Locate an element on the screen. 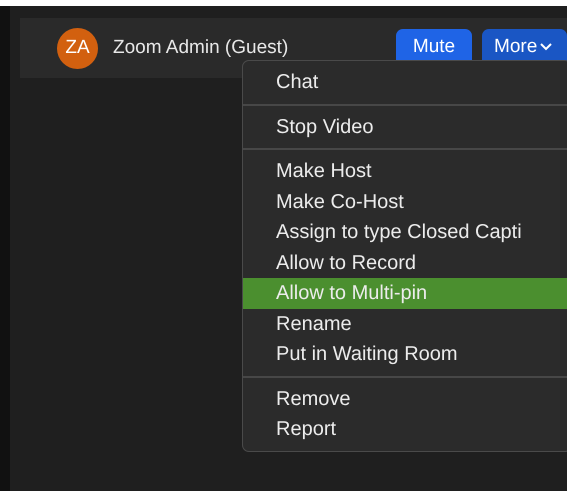 The height and width of the screenshot is (491, 567). menu-item: Rename is located at coordinates (405, 323).